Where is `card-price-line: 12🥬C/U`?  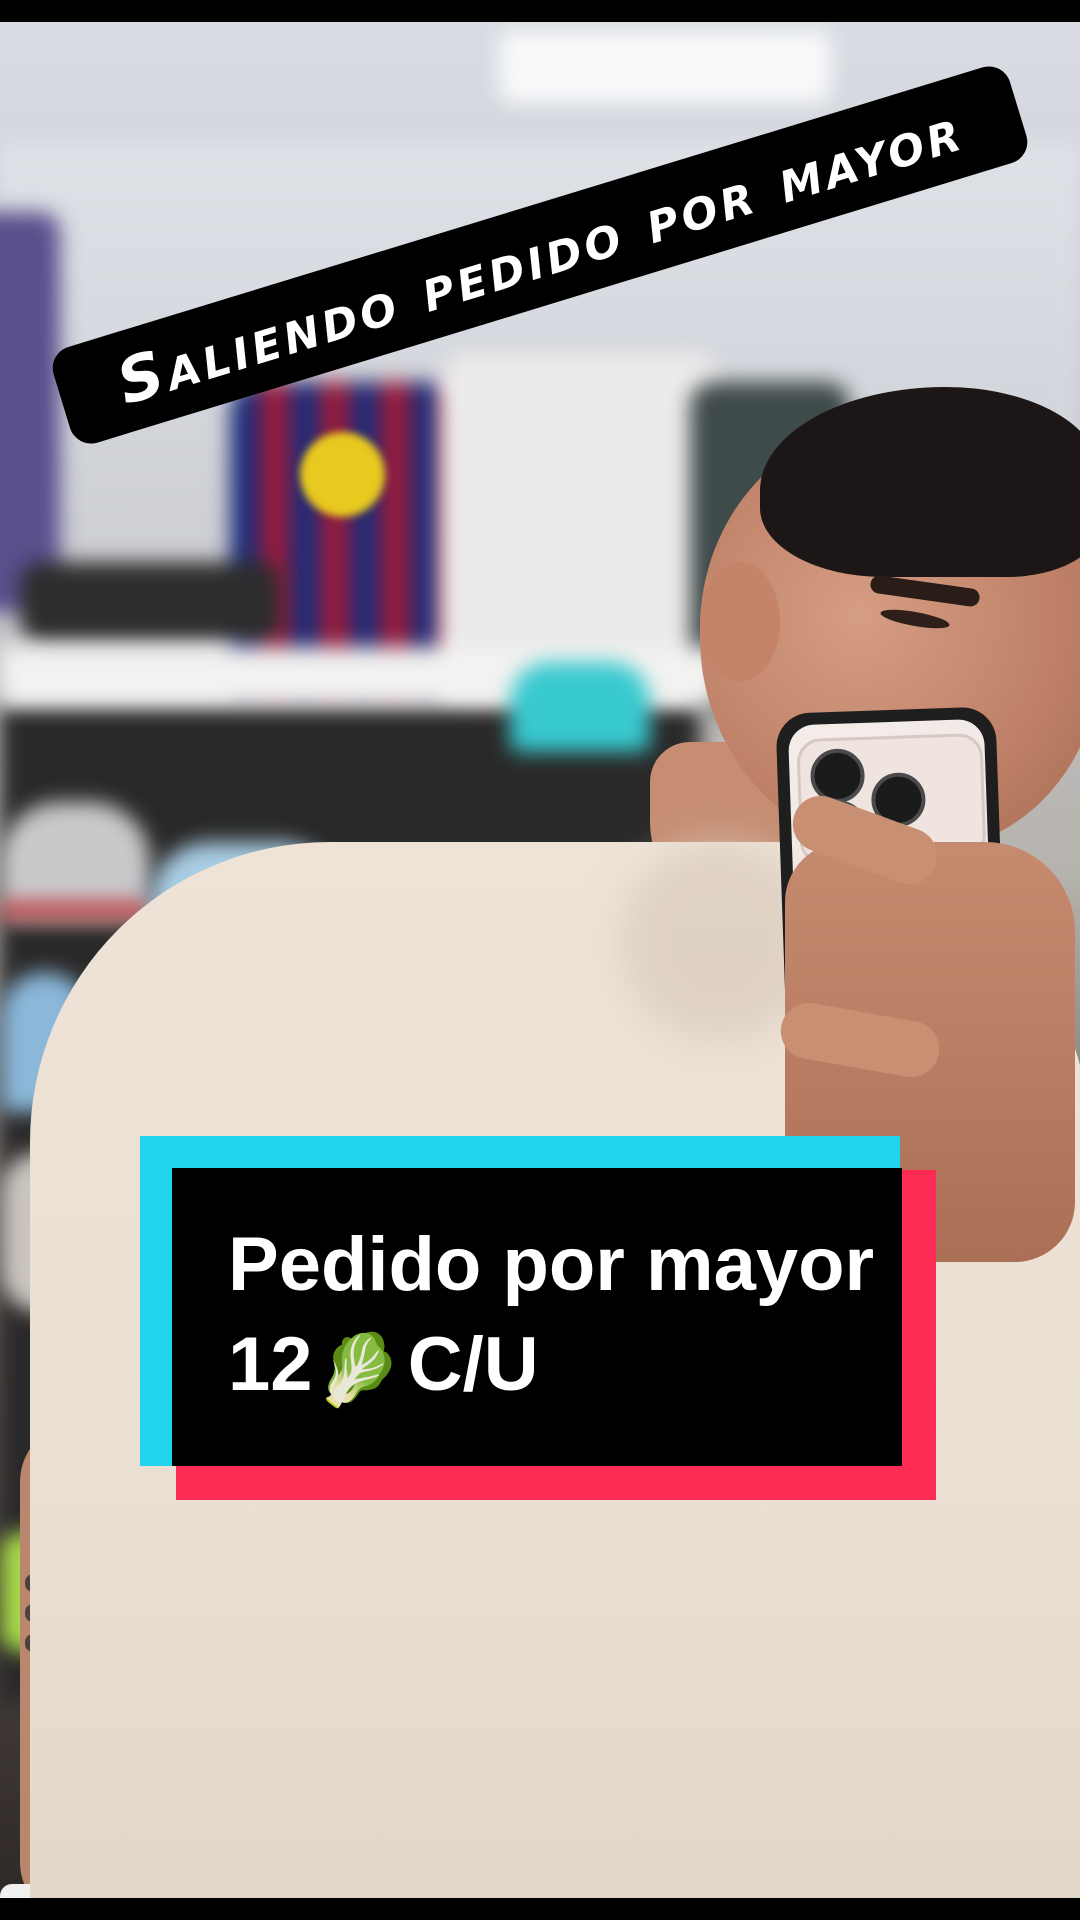 card-price-line: 12🥬C/U is located at coordinates (565, 1367).